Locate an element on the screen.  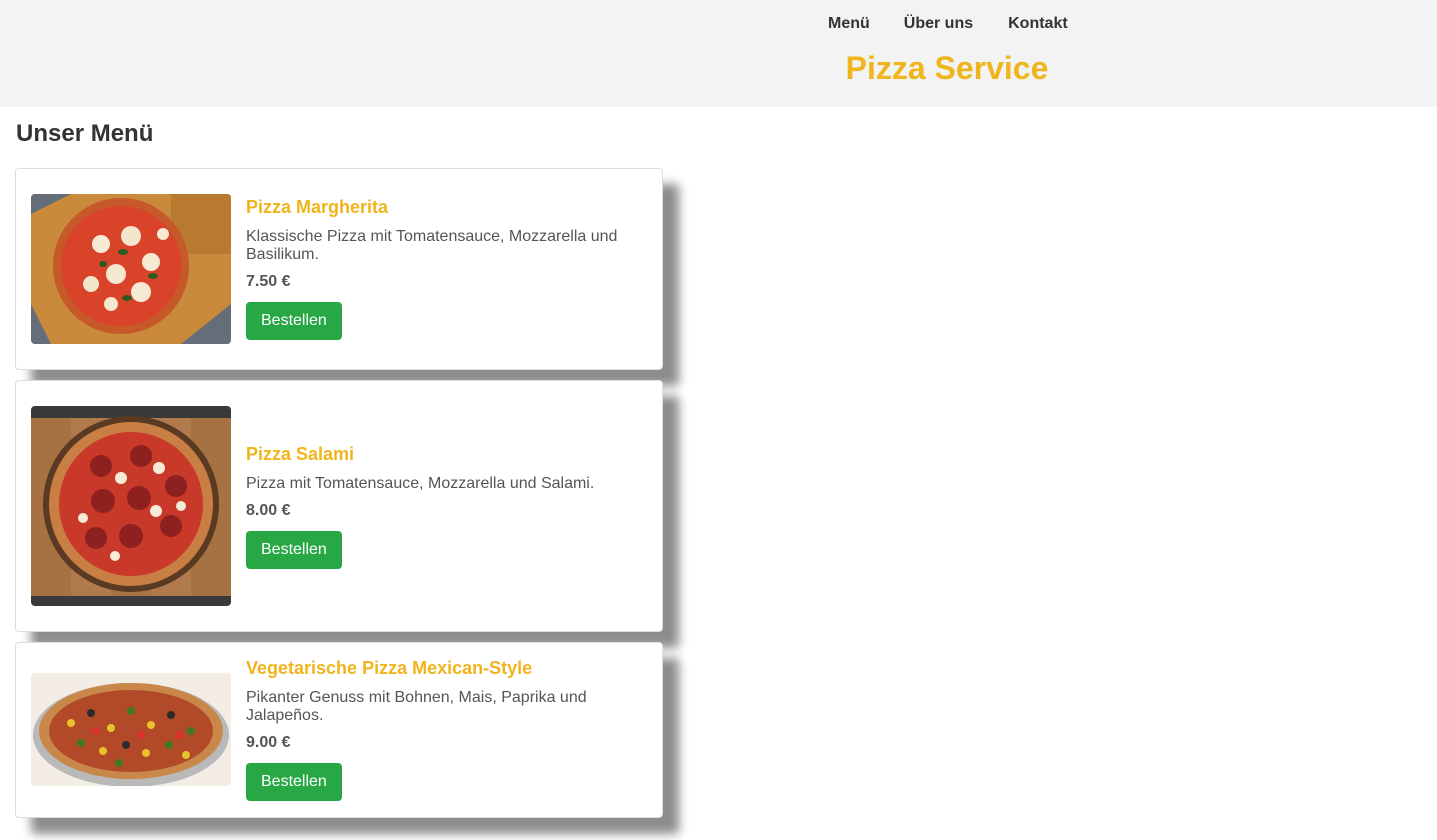
nav-link-contact: Kontakt is located at coordinates (1038, 24).